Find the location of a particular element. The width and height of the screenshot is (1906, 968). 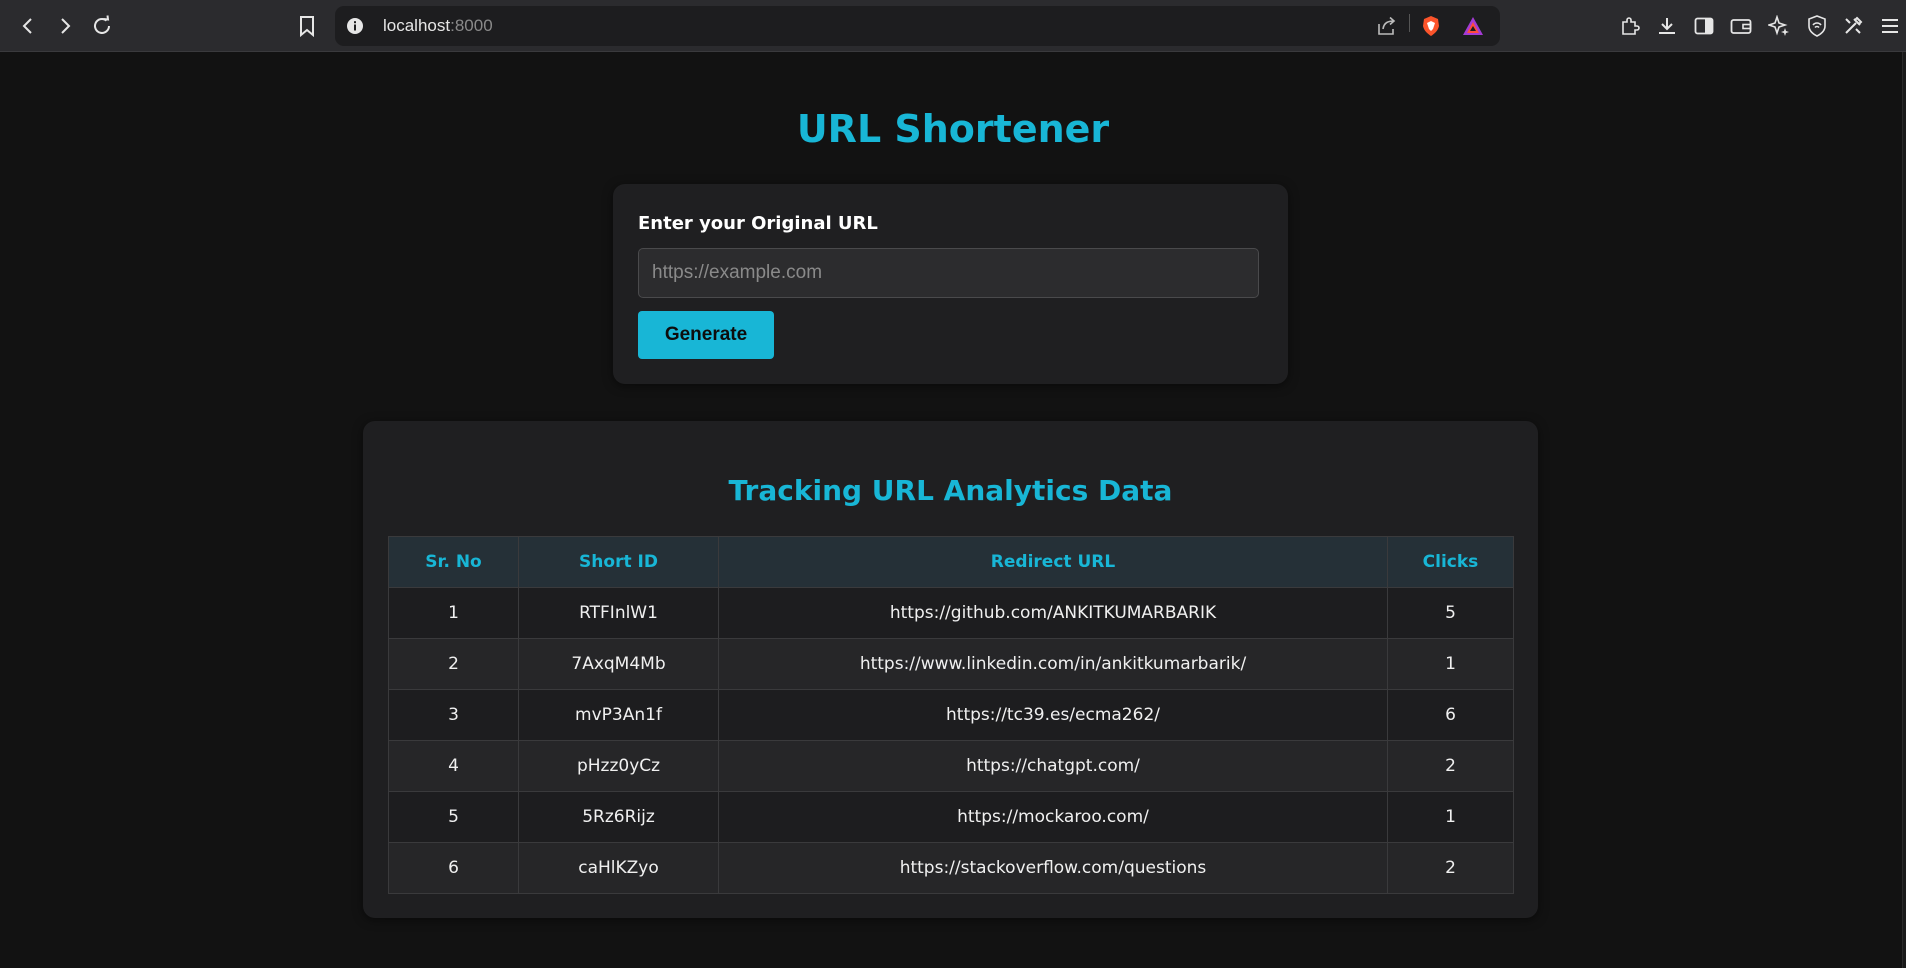

address-bar: localhost:8000 is located at coordinates (917, 26).